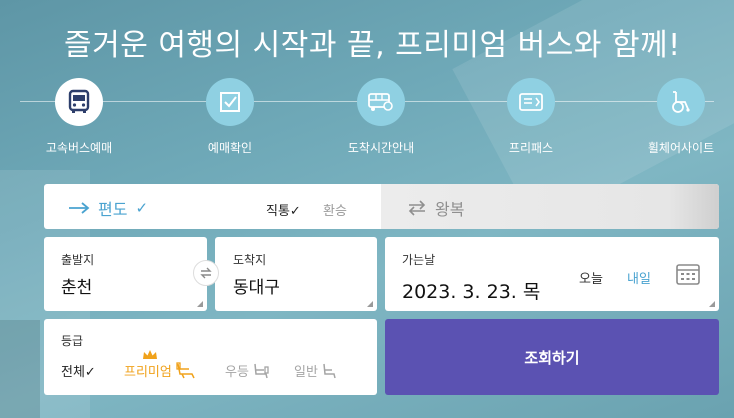 Image resolution: width=734 pixels, height=418 pixels. I want to click on date-value: 2023. 3. 23. 목, so click(471, 292).